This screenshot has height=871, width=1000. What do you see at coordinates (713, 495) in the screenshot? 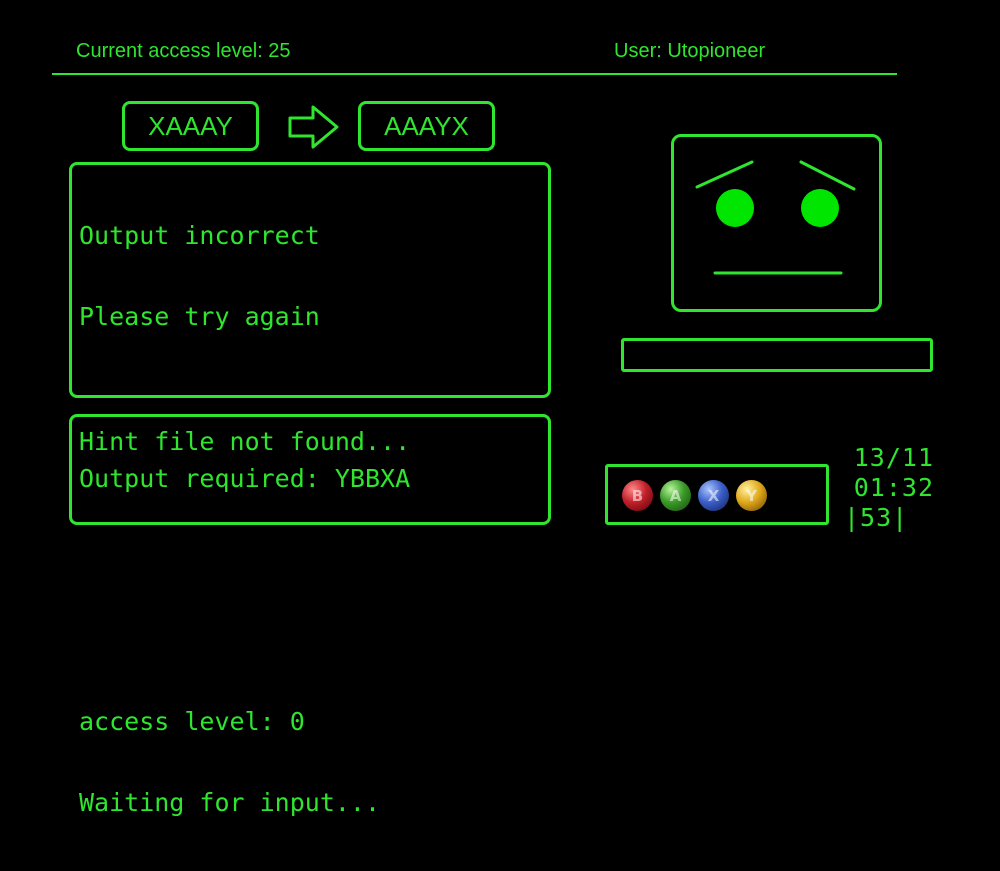
I see `x-button-icon: X` at bounding box center [713, 495].